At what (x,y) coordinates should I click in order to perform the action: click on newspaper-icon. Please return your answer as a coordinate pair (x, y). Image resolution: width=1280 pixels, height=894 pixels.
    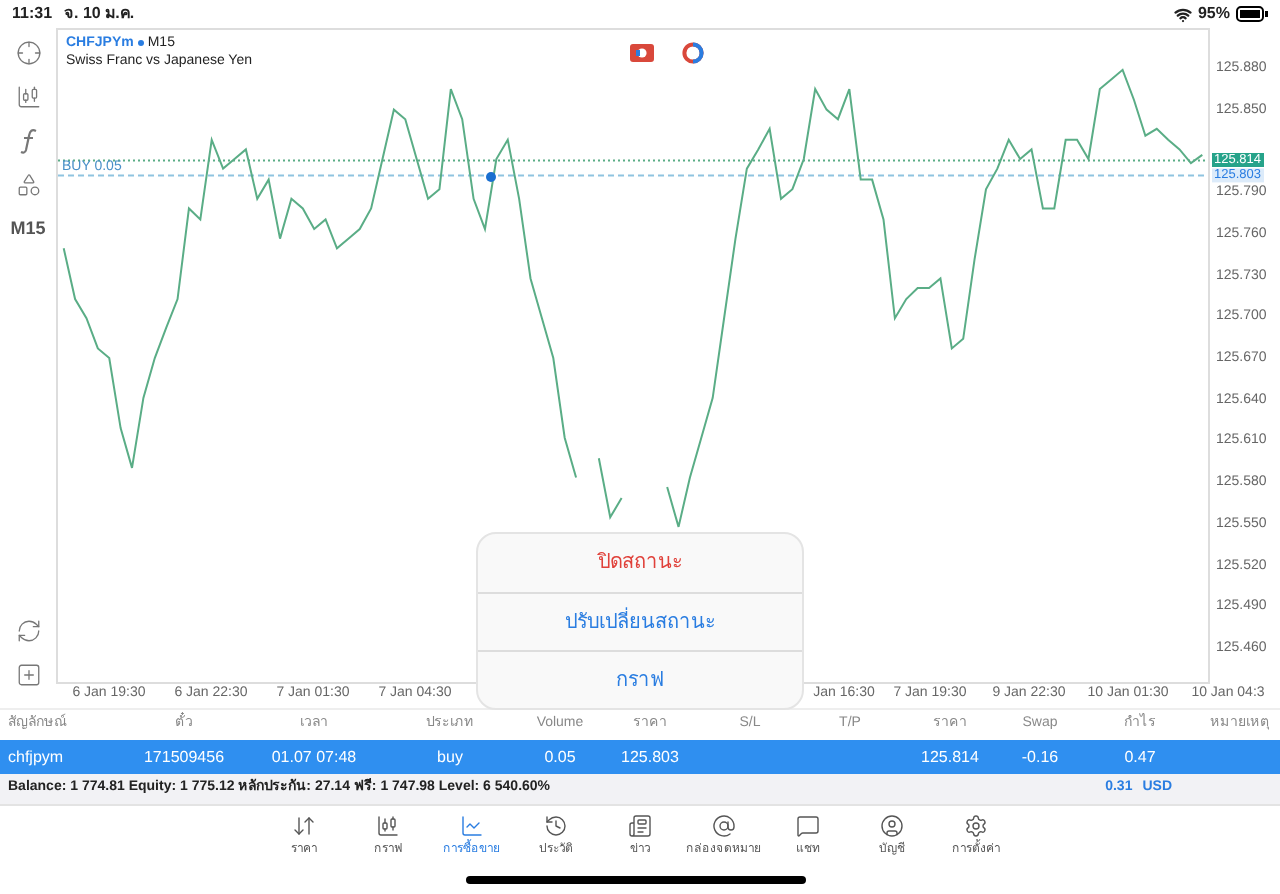
    Looking at the image, I should click on (640, 826).